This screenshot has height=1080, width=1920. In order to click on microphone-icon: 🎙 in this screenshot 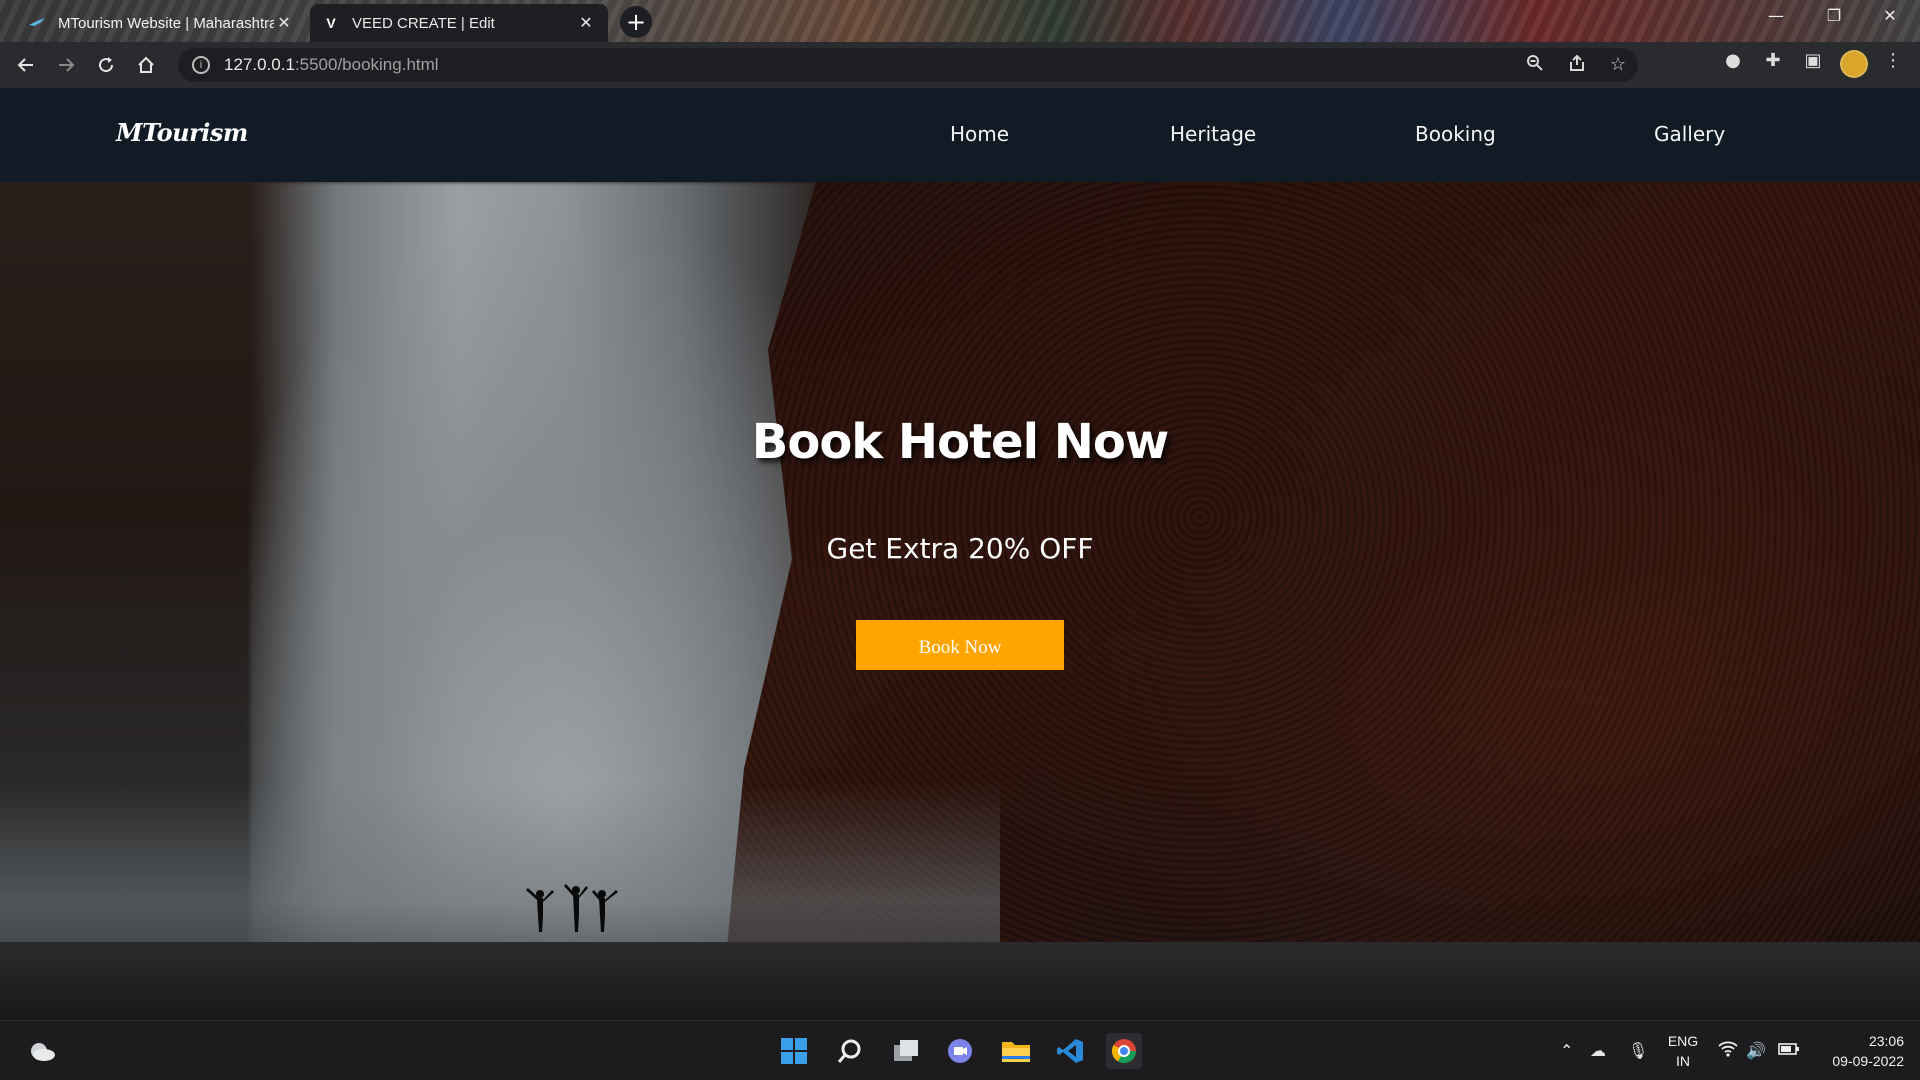, I will do `click(1638, 1050)`.